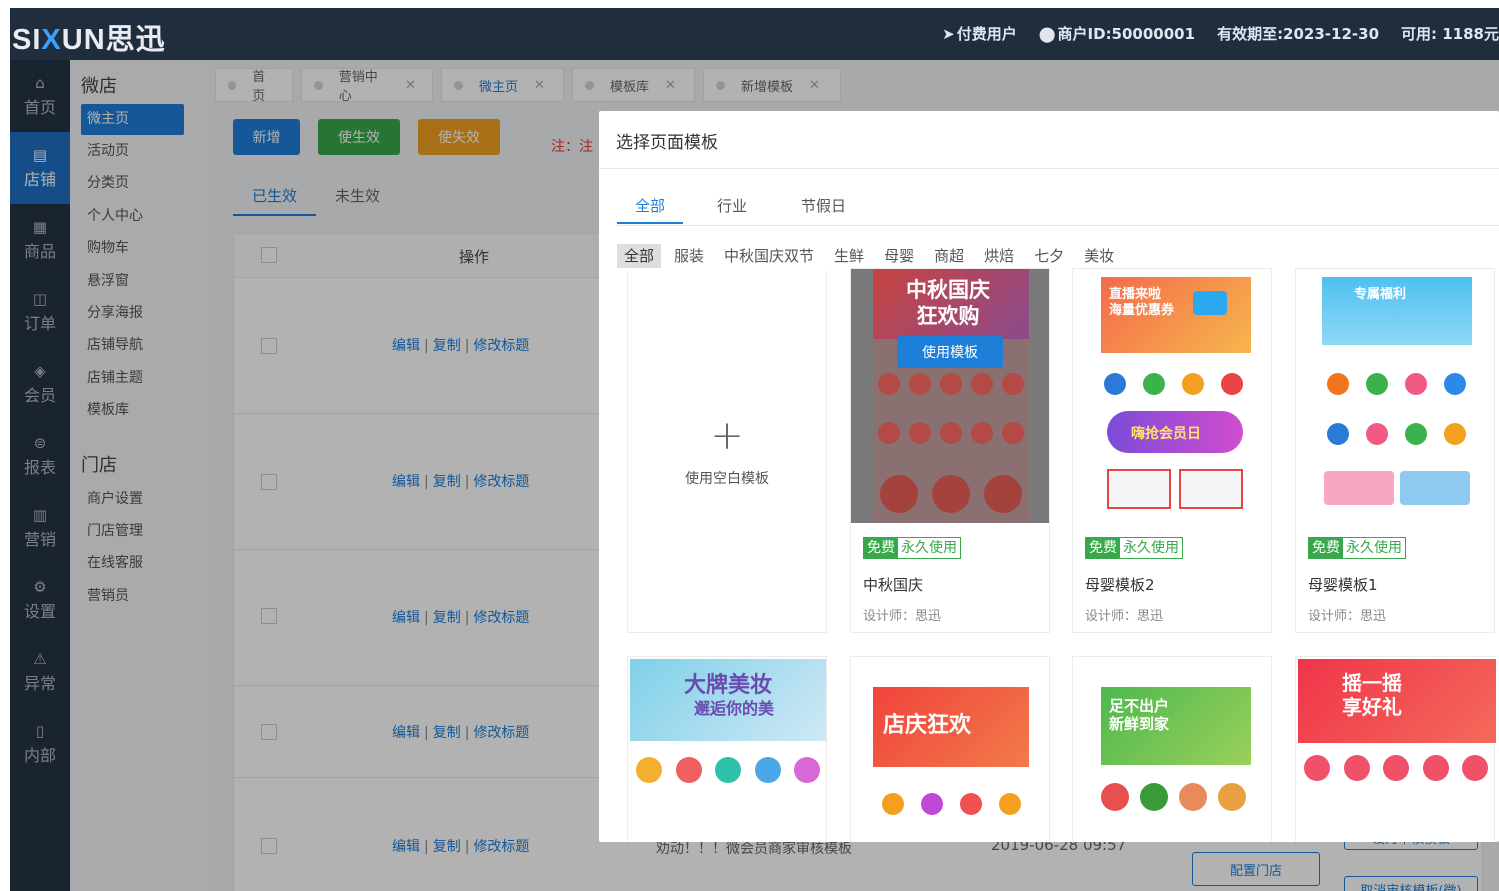 The width and height of the screenshot is (1499, 891). I want to click on tab-industry: 行业, so click(732, 207).